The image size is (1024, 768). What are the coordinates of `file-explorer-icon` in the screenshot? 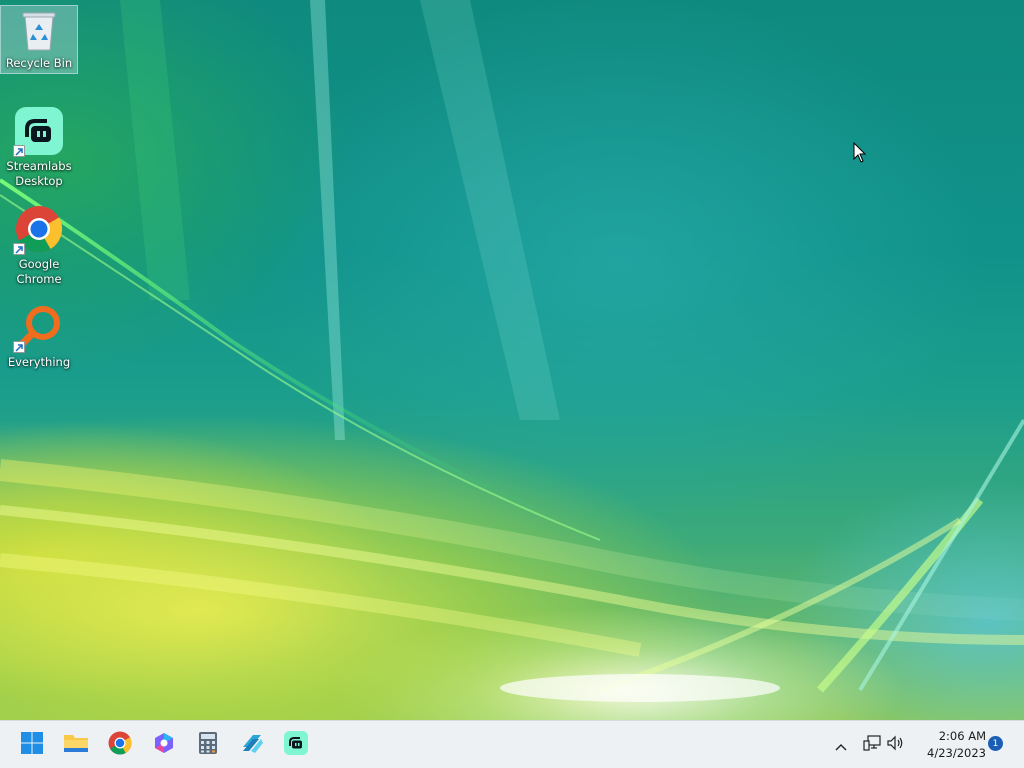 It's located at (76, 745).